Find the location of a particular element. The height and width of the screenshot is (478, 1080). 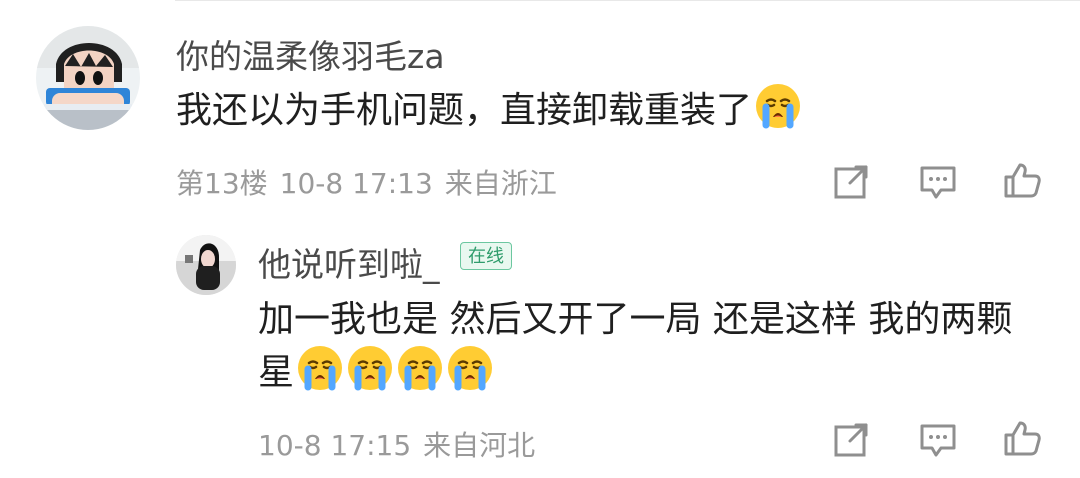

floor-number: 第13楼 is located at coordinates (222, 183).